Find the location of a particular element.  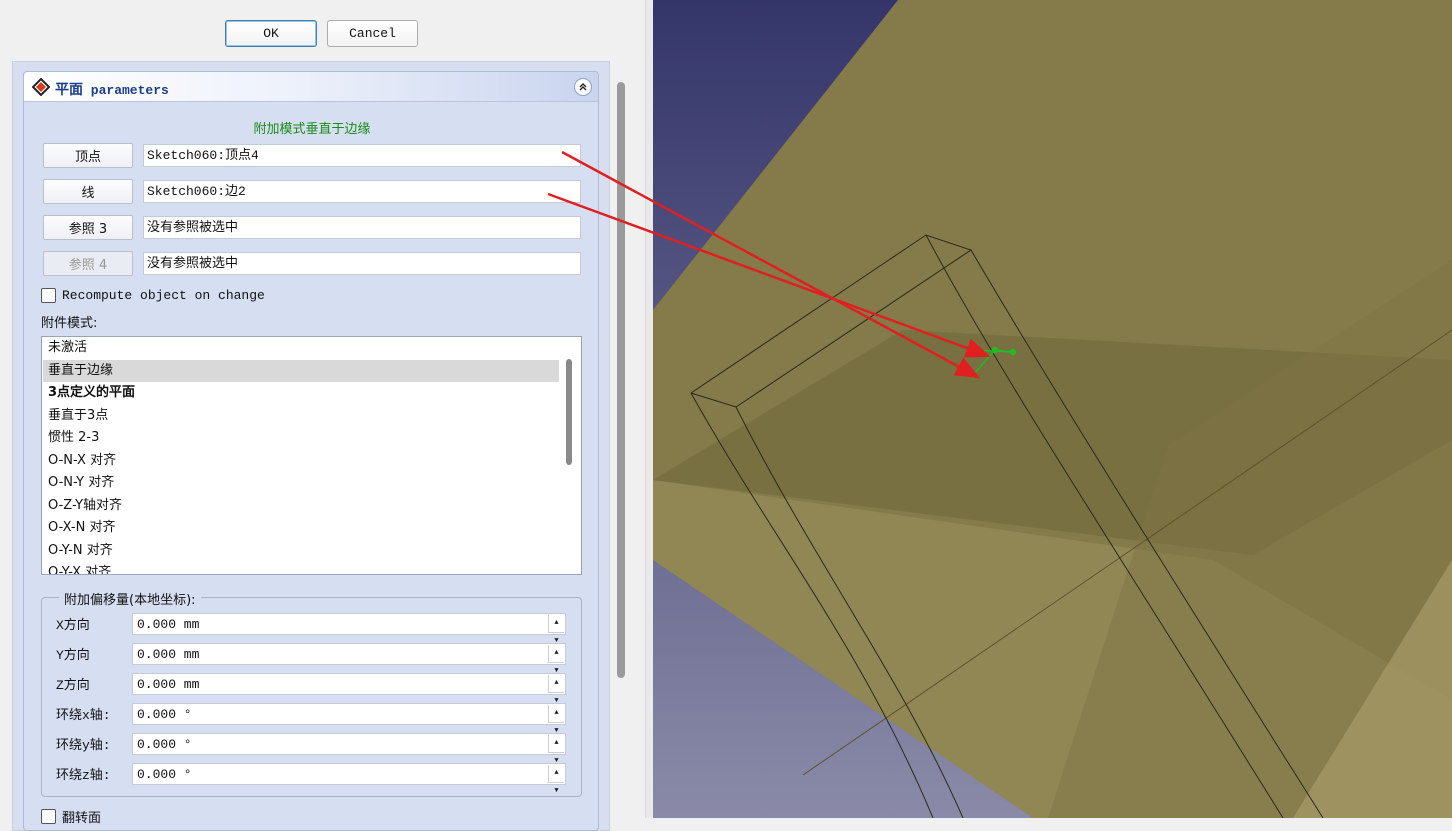

reference-3-button: 参照 3 is located at coordinates (88, 227).